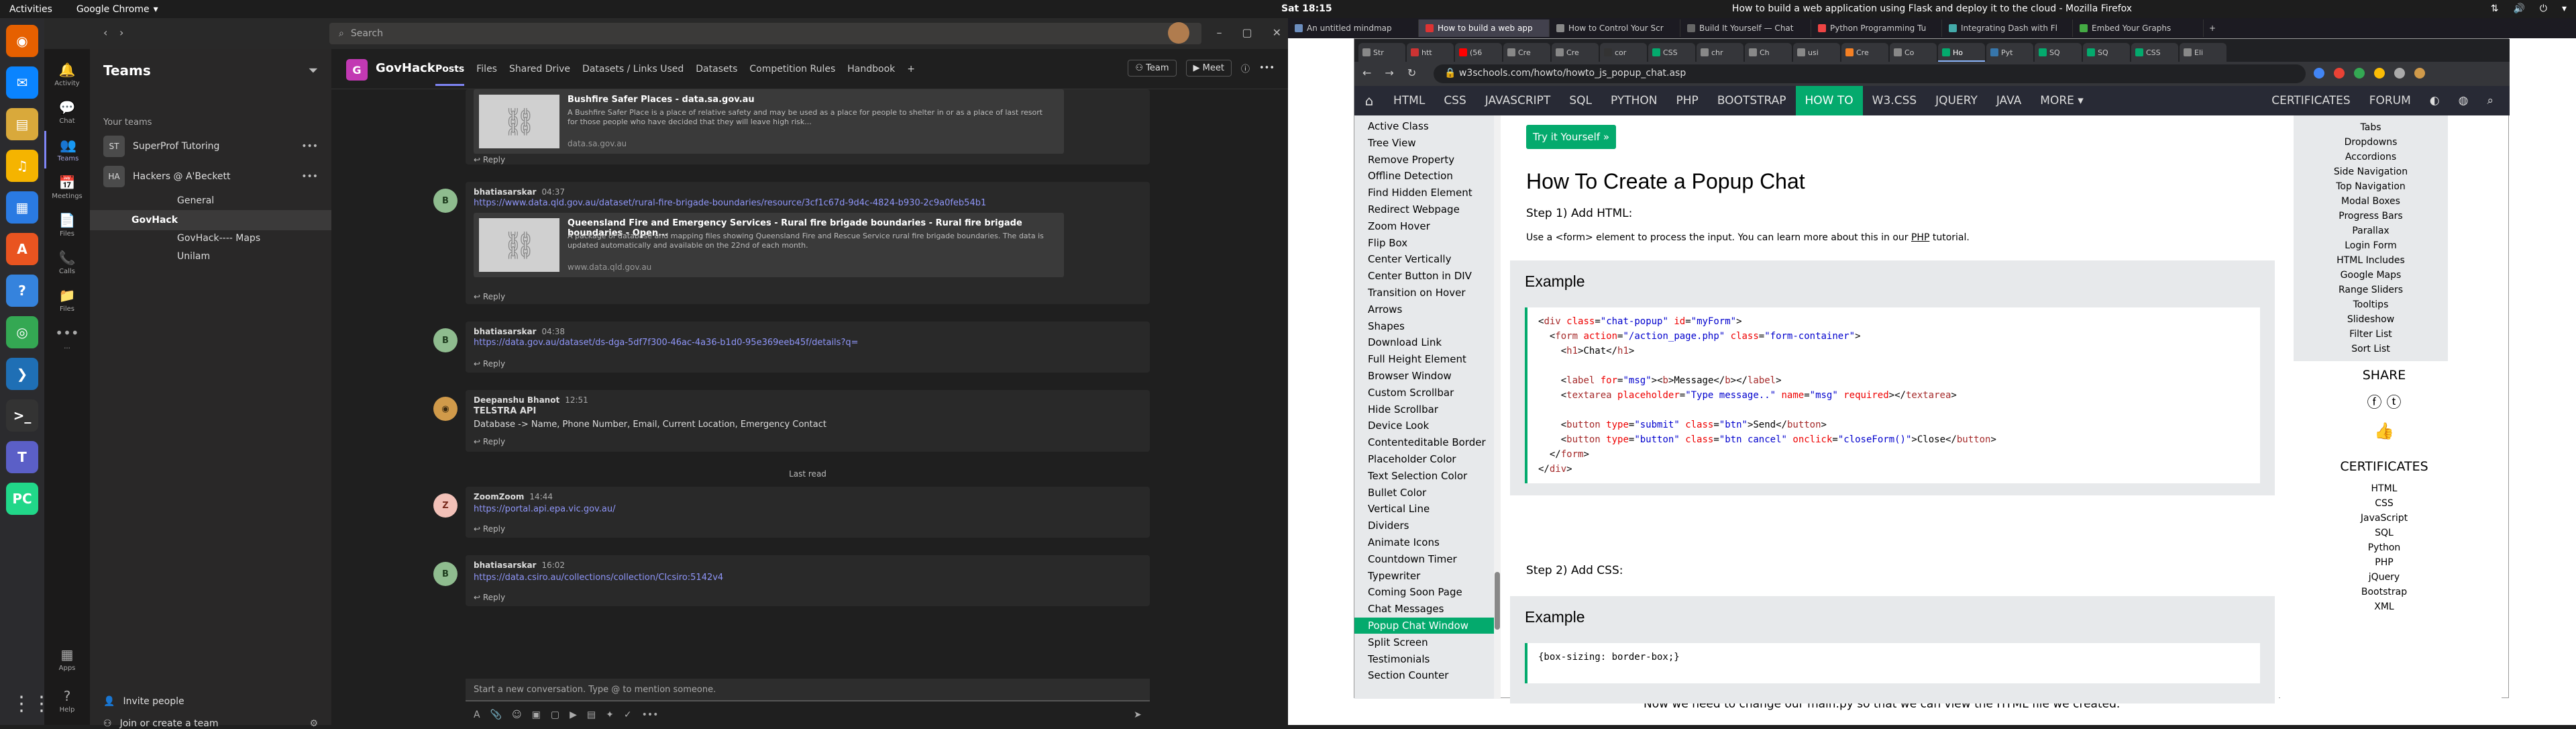  I want to click on sidebar-link: Center Vertically, so click(1409, 259).